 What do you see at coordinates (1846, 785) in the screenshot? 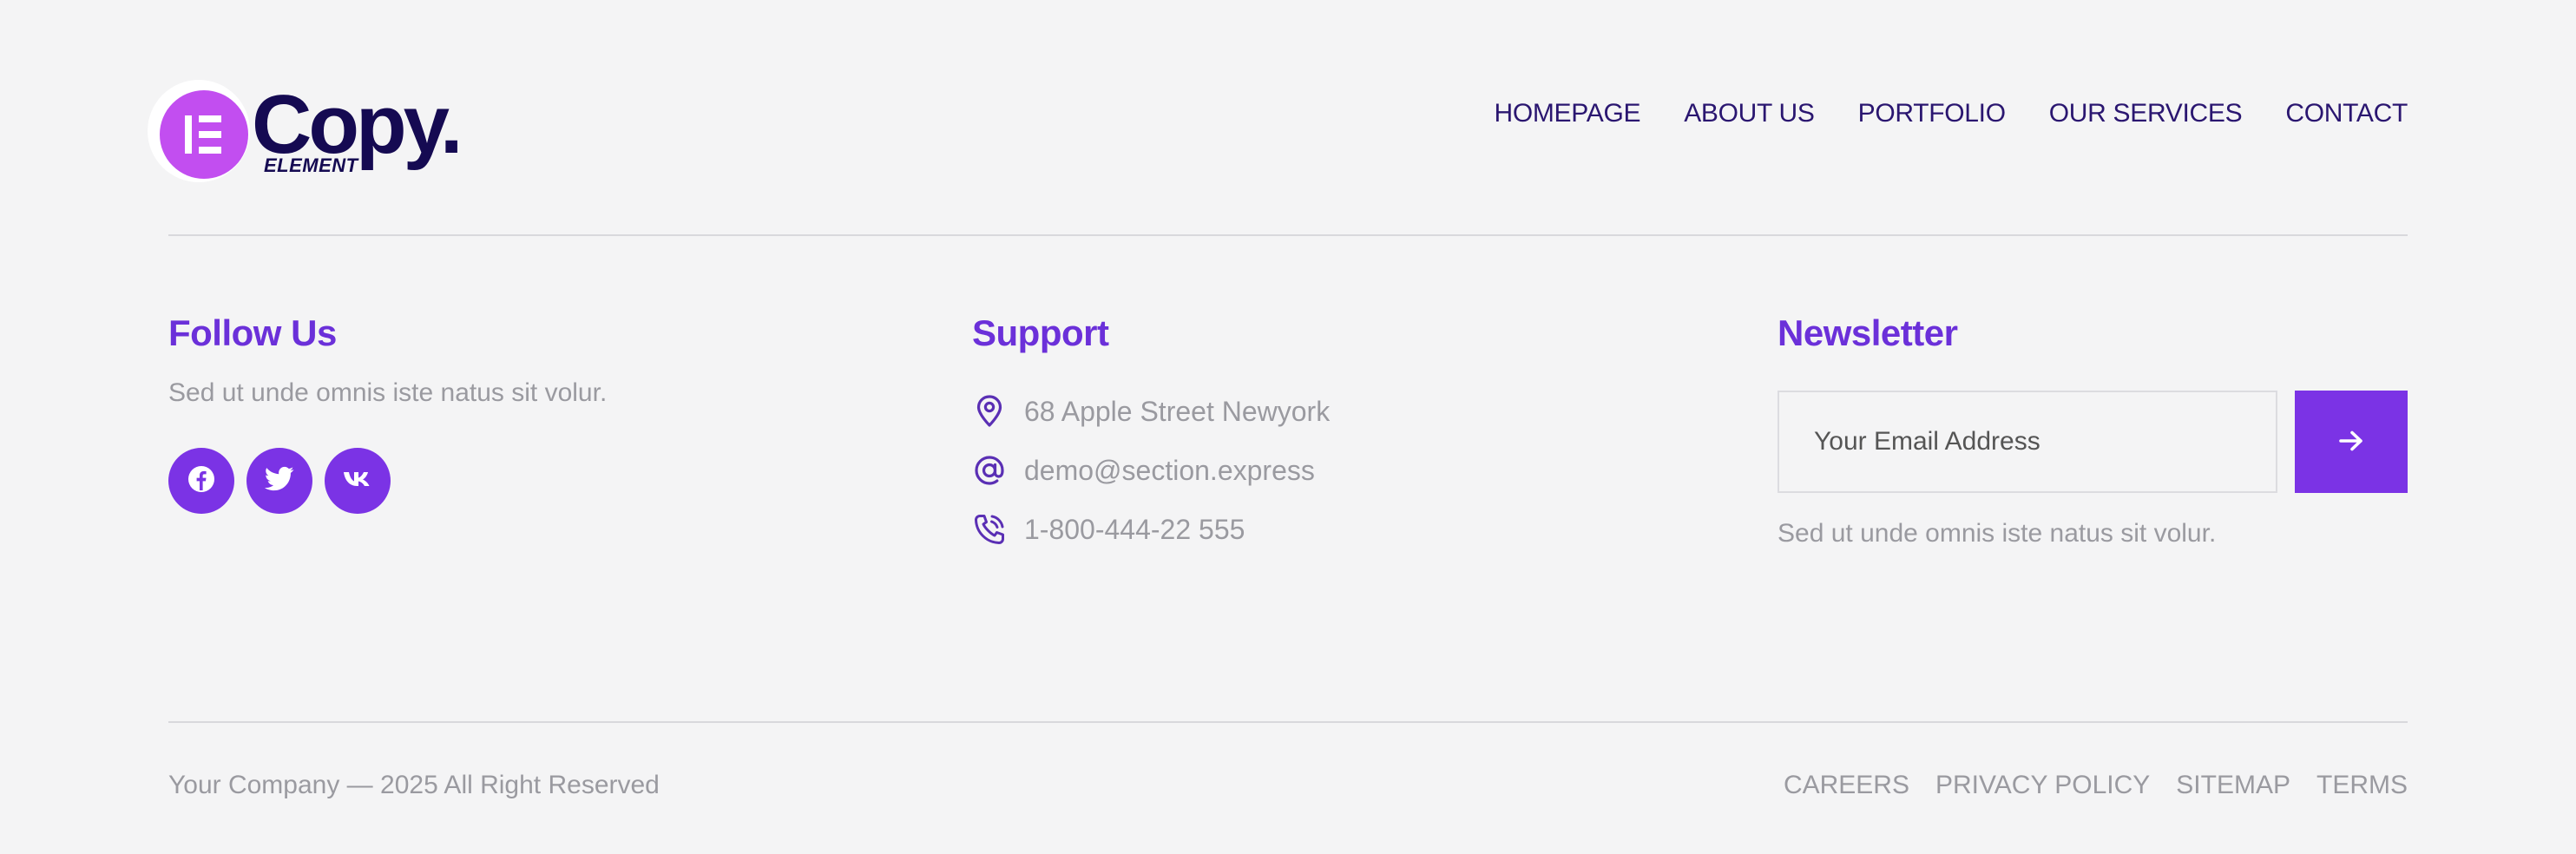
I see `footer-link-careers: CAREERS` at bounding box center [1846, 785].